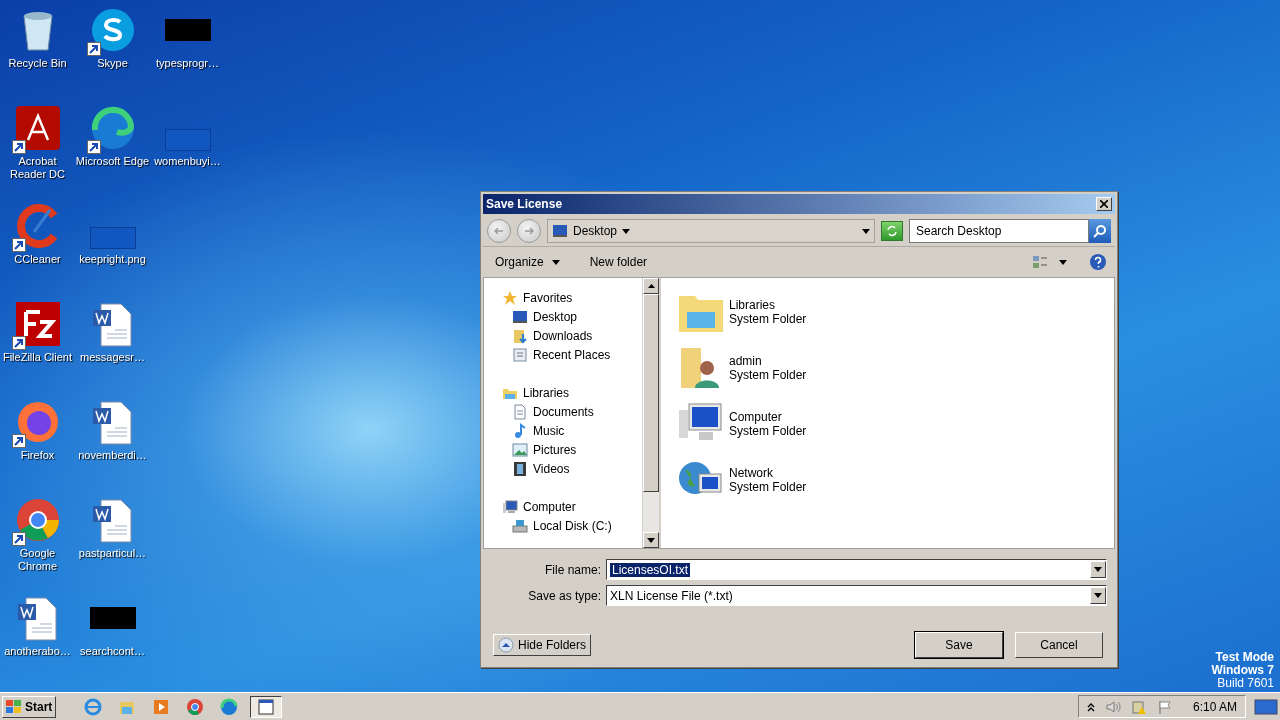  I want to click on nav-label: Pictures, so click(555, 449).